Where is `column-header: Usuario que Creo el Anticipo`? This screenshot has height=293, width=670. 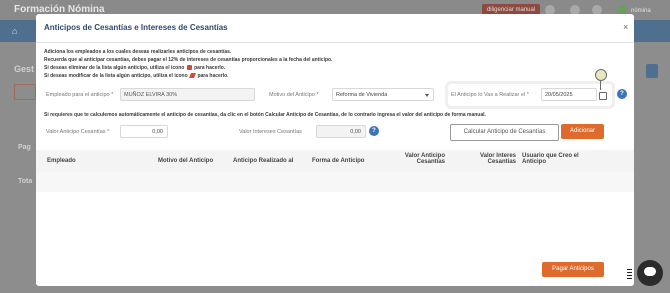 column-header: Usuario que Creo el Anticipo is located at coordinates (550, 159).